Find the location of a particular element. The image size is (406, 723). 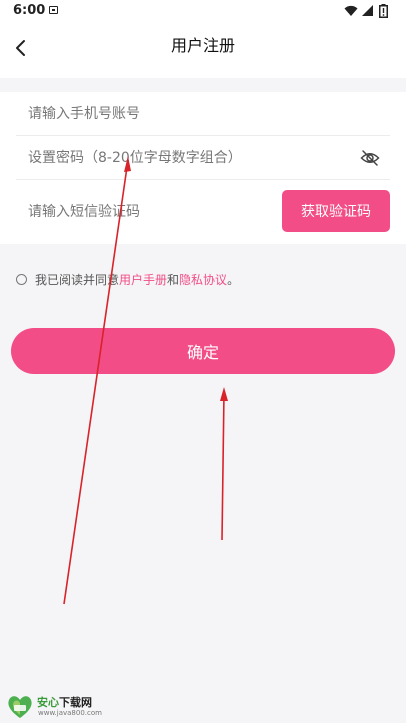

watermark-name: 安心下载网 is located at coordinates (64, 702).